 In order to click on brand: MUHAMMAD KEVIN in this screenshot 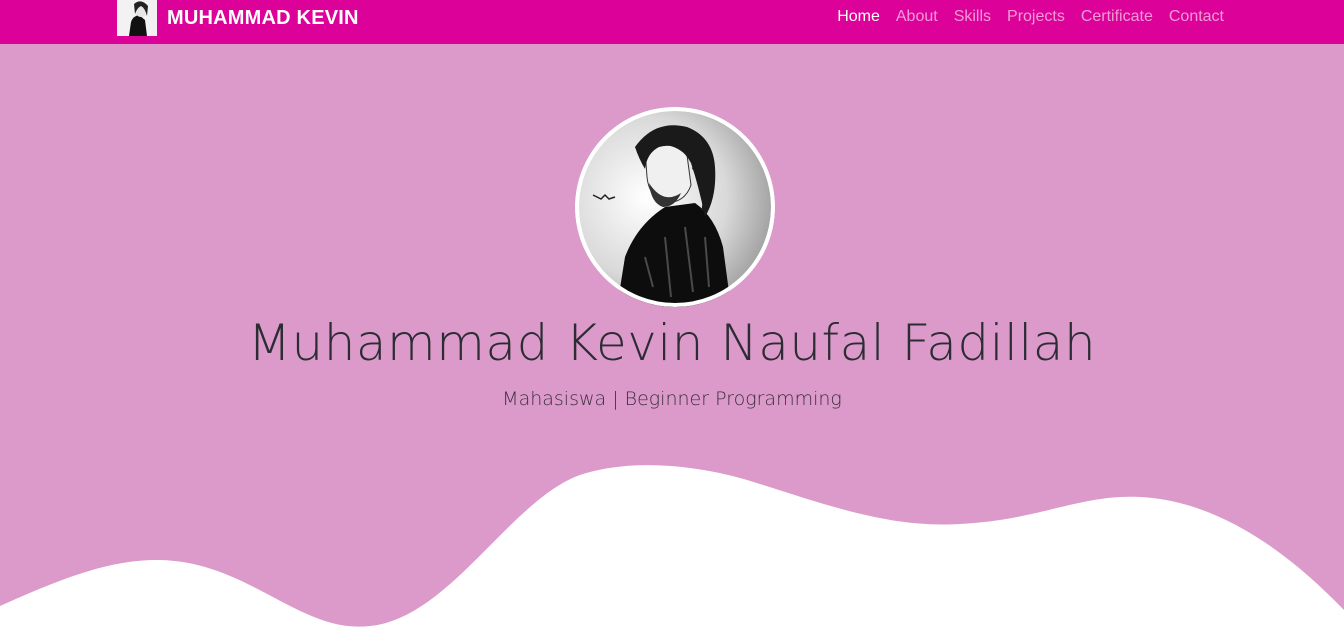, I will do `click(238, 18)`.